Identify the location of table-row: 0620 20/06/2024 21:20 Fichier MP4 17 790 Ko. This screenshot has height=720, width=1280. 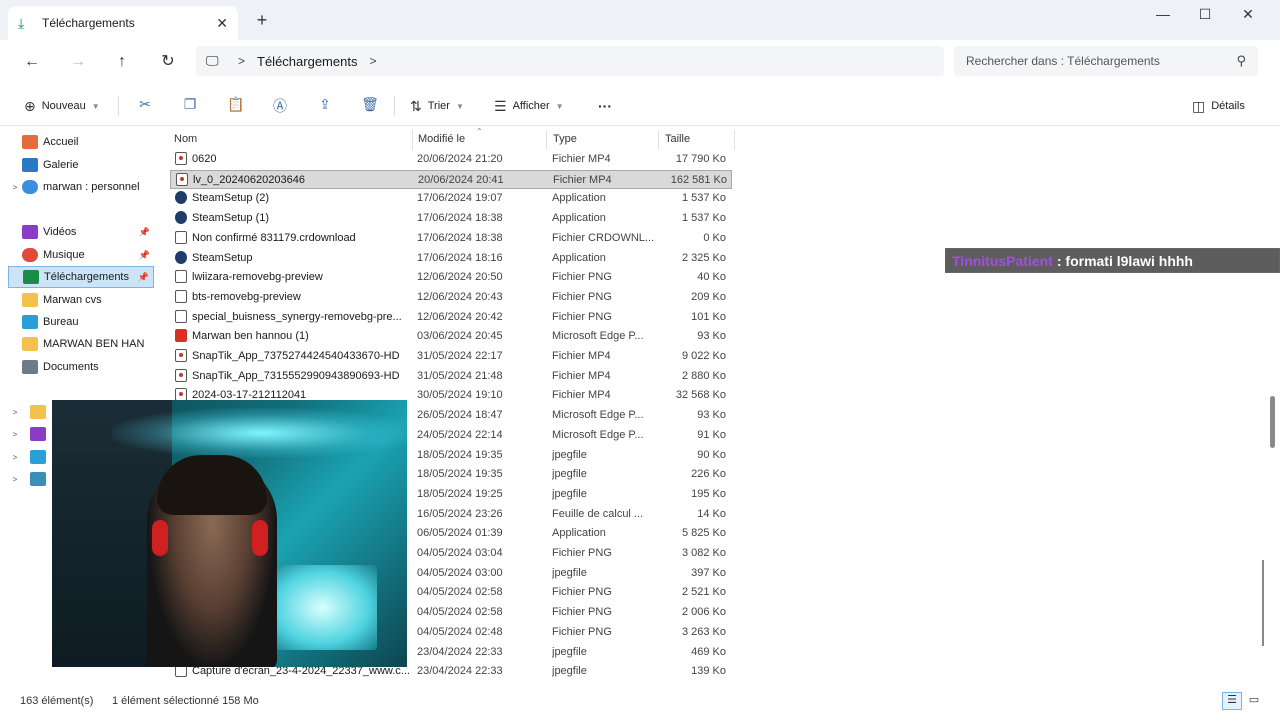
(451, 159).